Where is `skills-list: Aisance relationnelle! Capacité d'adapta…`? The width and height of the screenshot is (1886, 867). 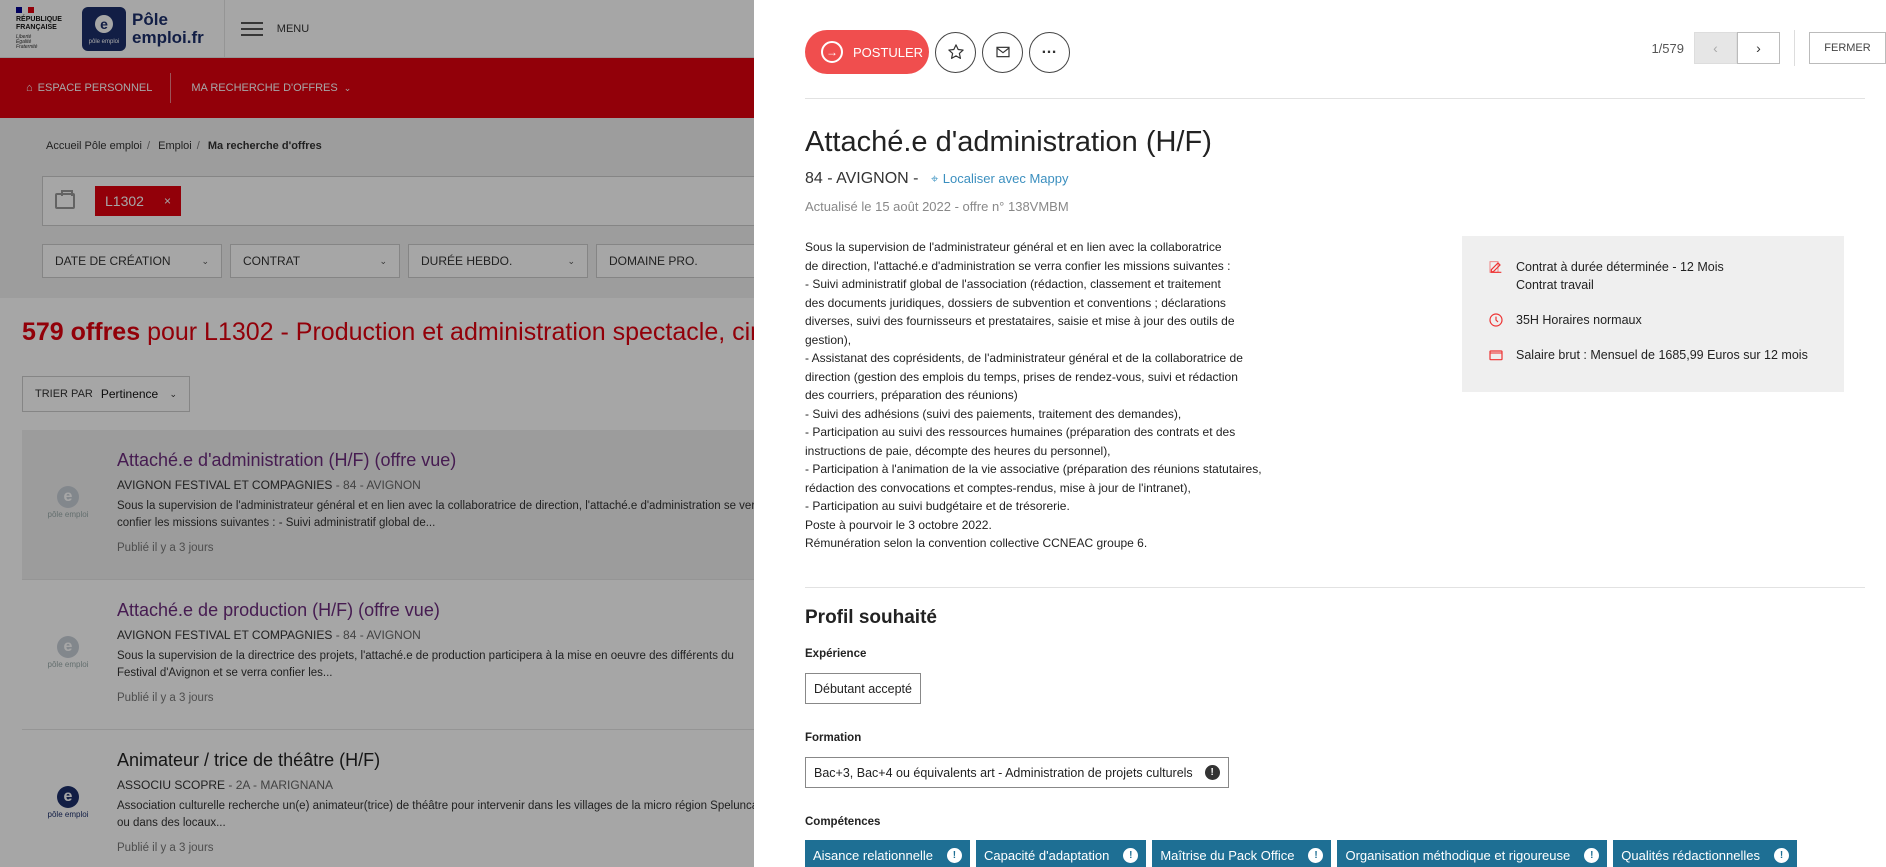
skills-list: Aisance relationnelle! Capacité d'adapta… is located at coordinates (1301, 853).